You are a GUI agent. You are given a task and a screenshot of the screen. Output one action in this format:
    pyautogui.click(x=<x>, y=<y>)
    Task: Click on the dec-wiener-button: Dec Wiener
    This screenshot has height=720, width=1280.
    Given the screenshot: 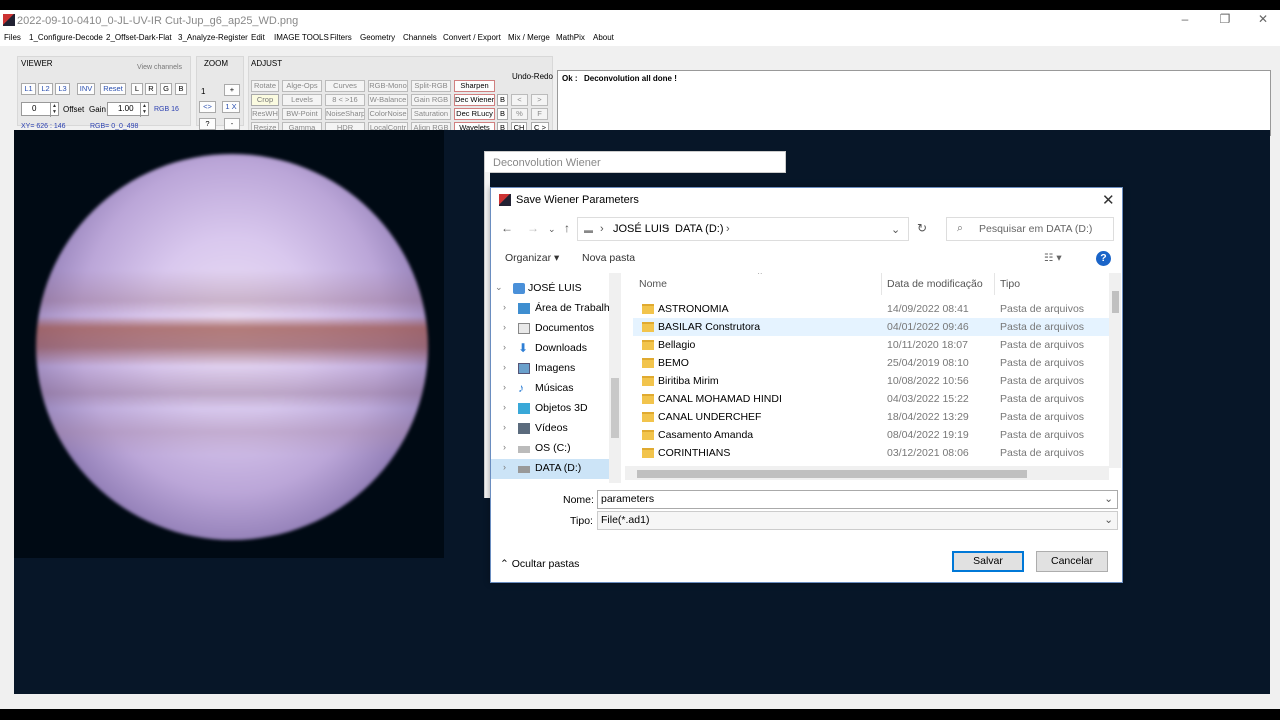 What is the action you would take?
    pyautogui.click(x=474, y=100)
    